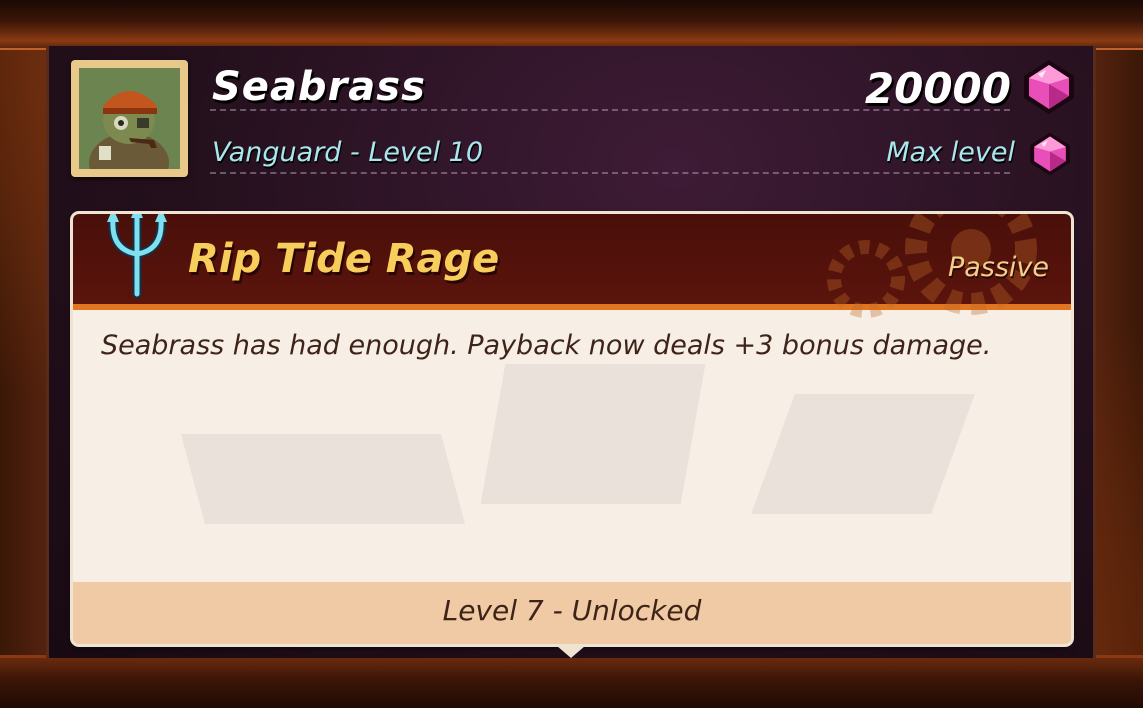 The height and width of the screenshot is (708, 1143). I want to click on skill-type: Passive, so click(998, 267).